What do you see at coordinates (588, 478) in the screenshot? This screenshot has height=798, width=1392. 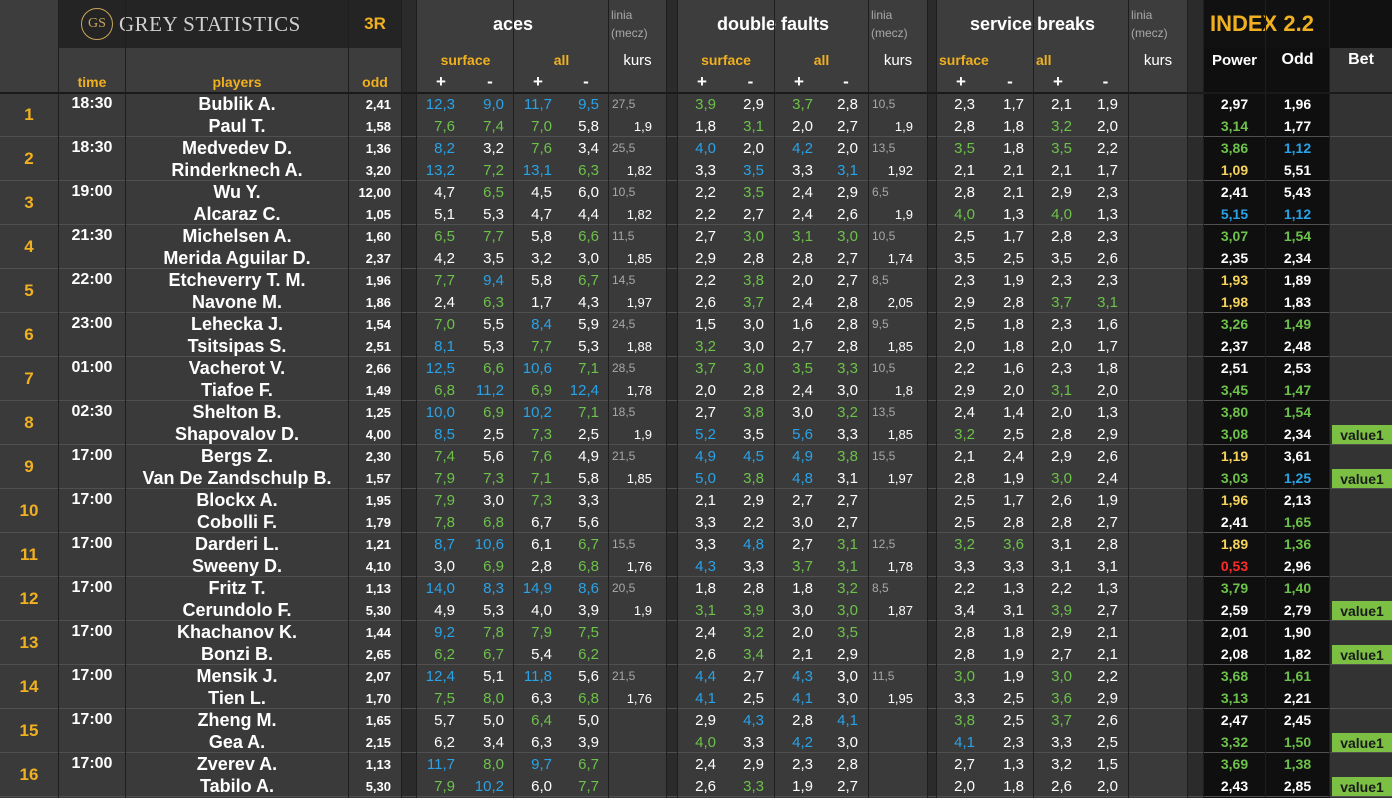 I see `stat-value: 5,8` at bounding box center [588, 478].